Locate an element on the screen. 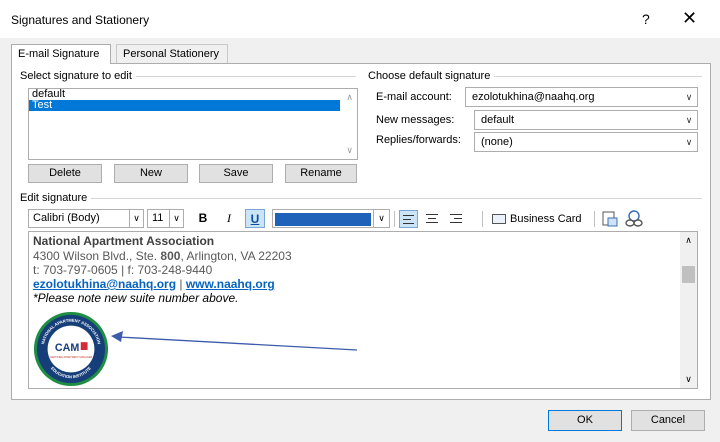 This screenshot has height=442, width=720. font-size-select: 11 ∨ is located at coordinates (165, 218).